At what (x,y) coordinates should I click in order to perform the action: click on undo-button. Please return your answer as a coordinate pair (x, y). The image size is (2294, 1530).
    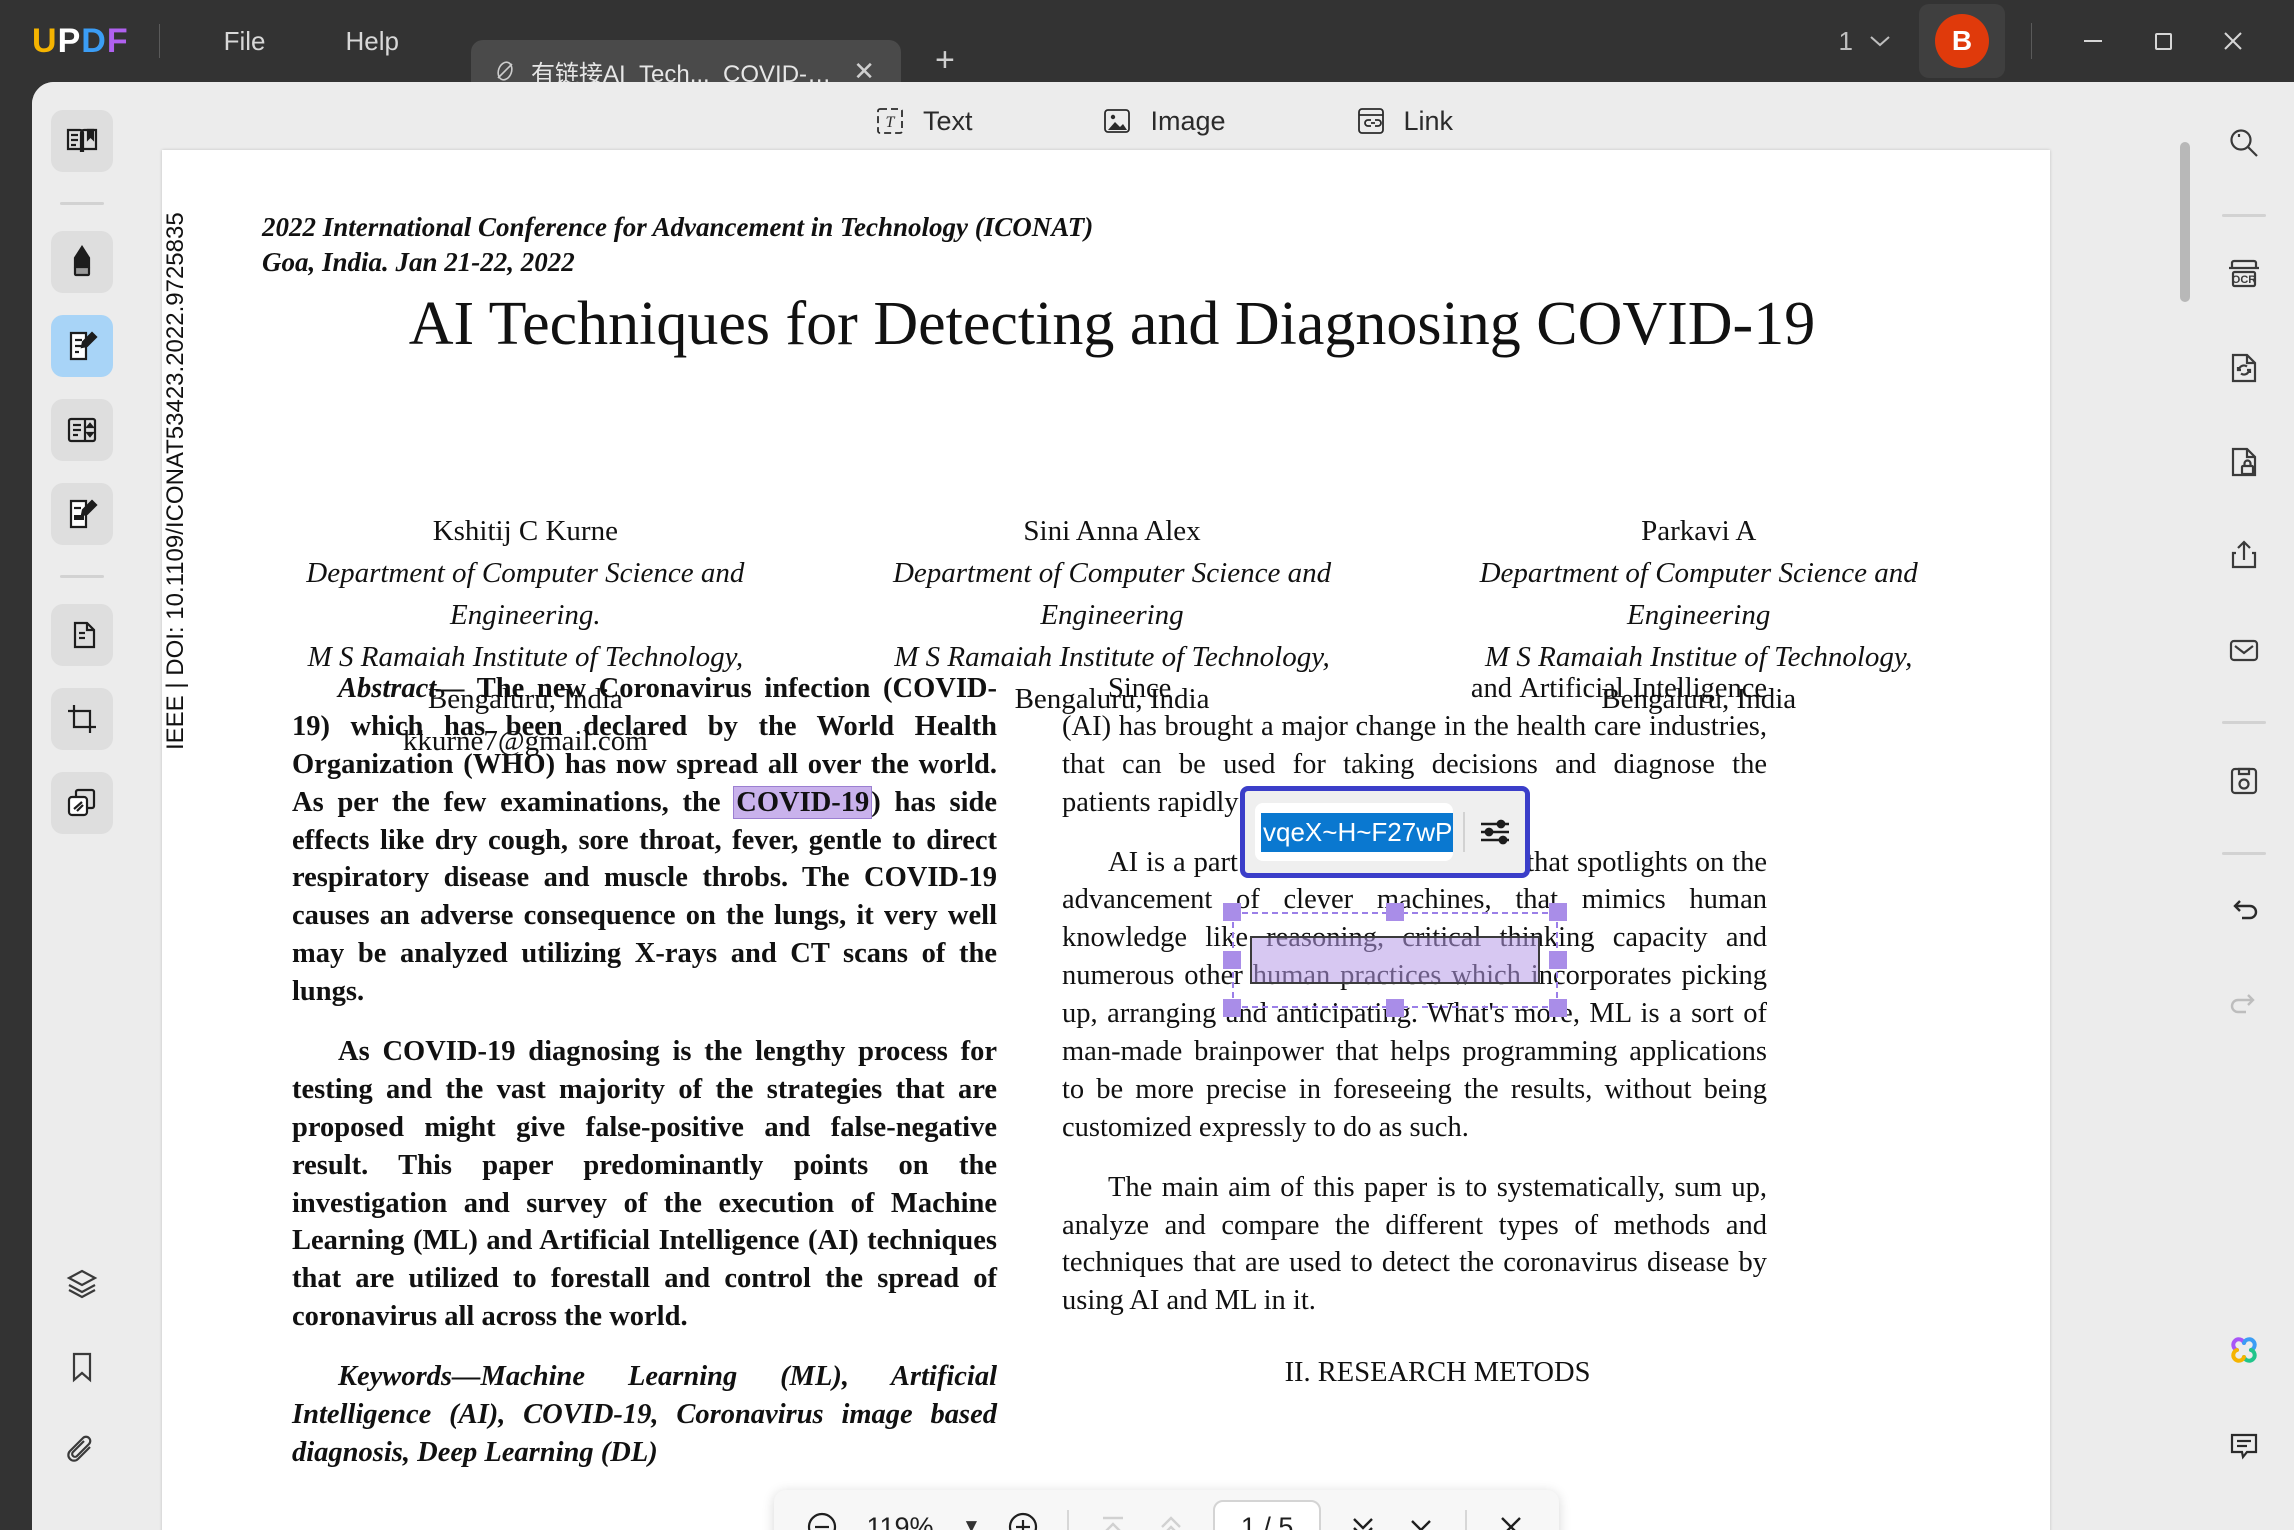
    Looking at the image, I should click on (2244, 912).